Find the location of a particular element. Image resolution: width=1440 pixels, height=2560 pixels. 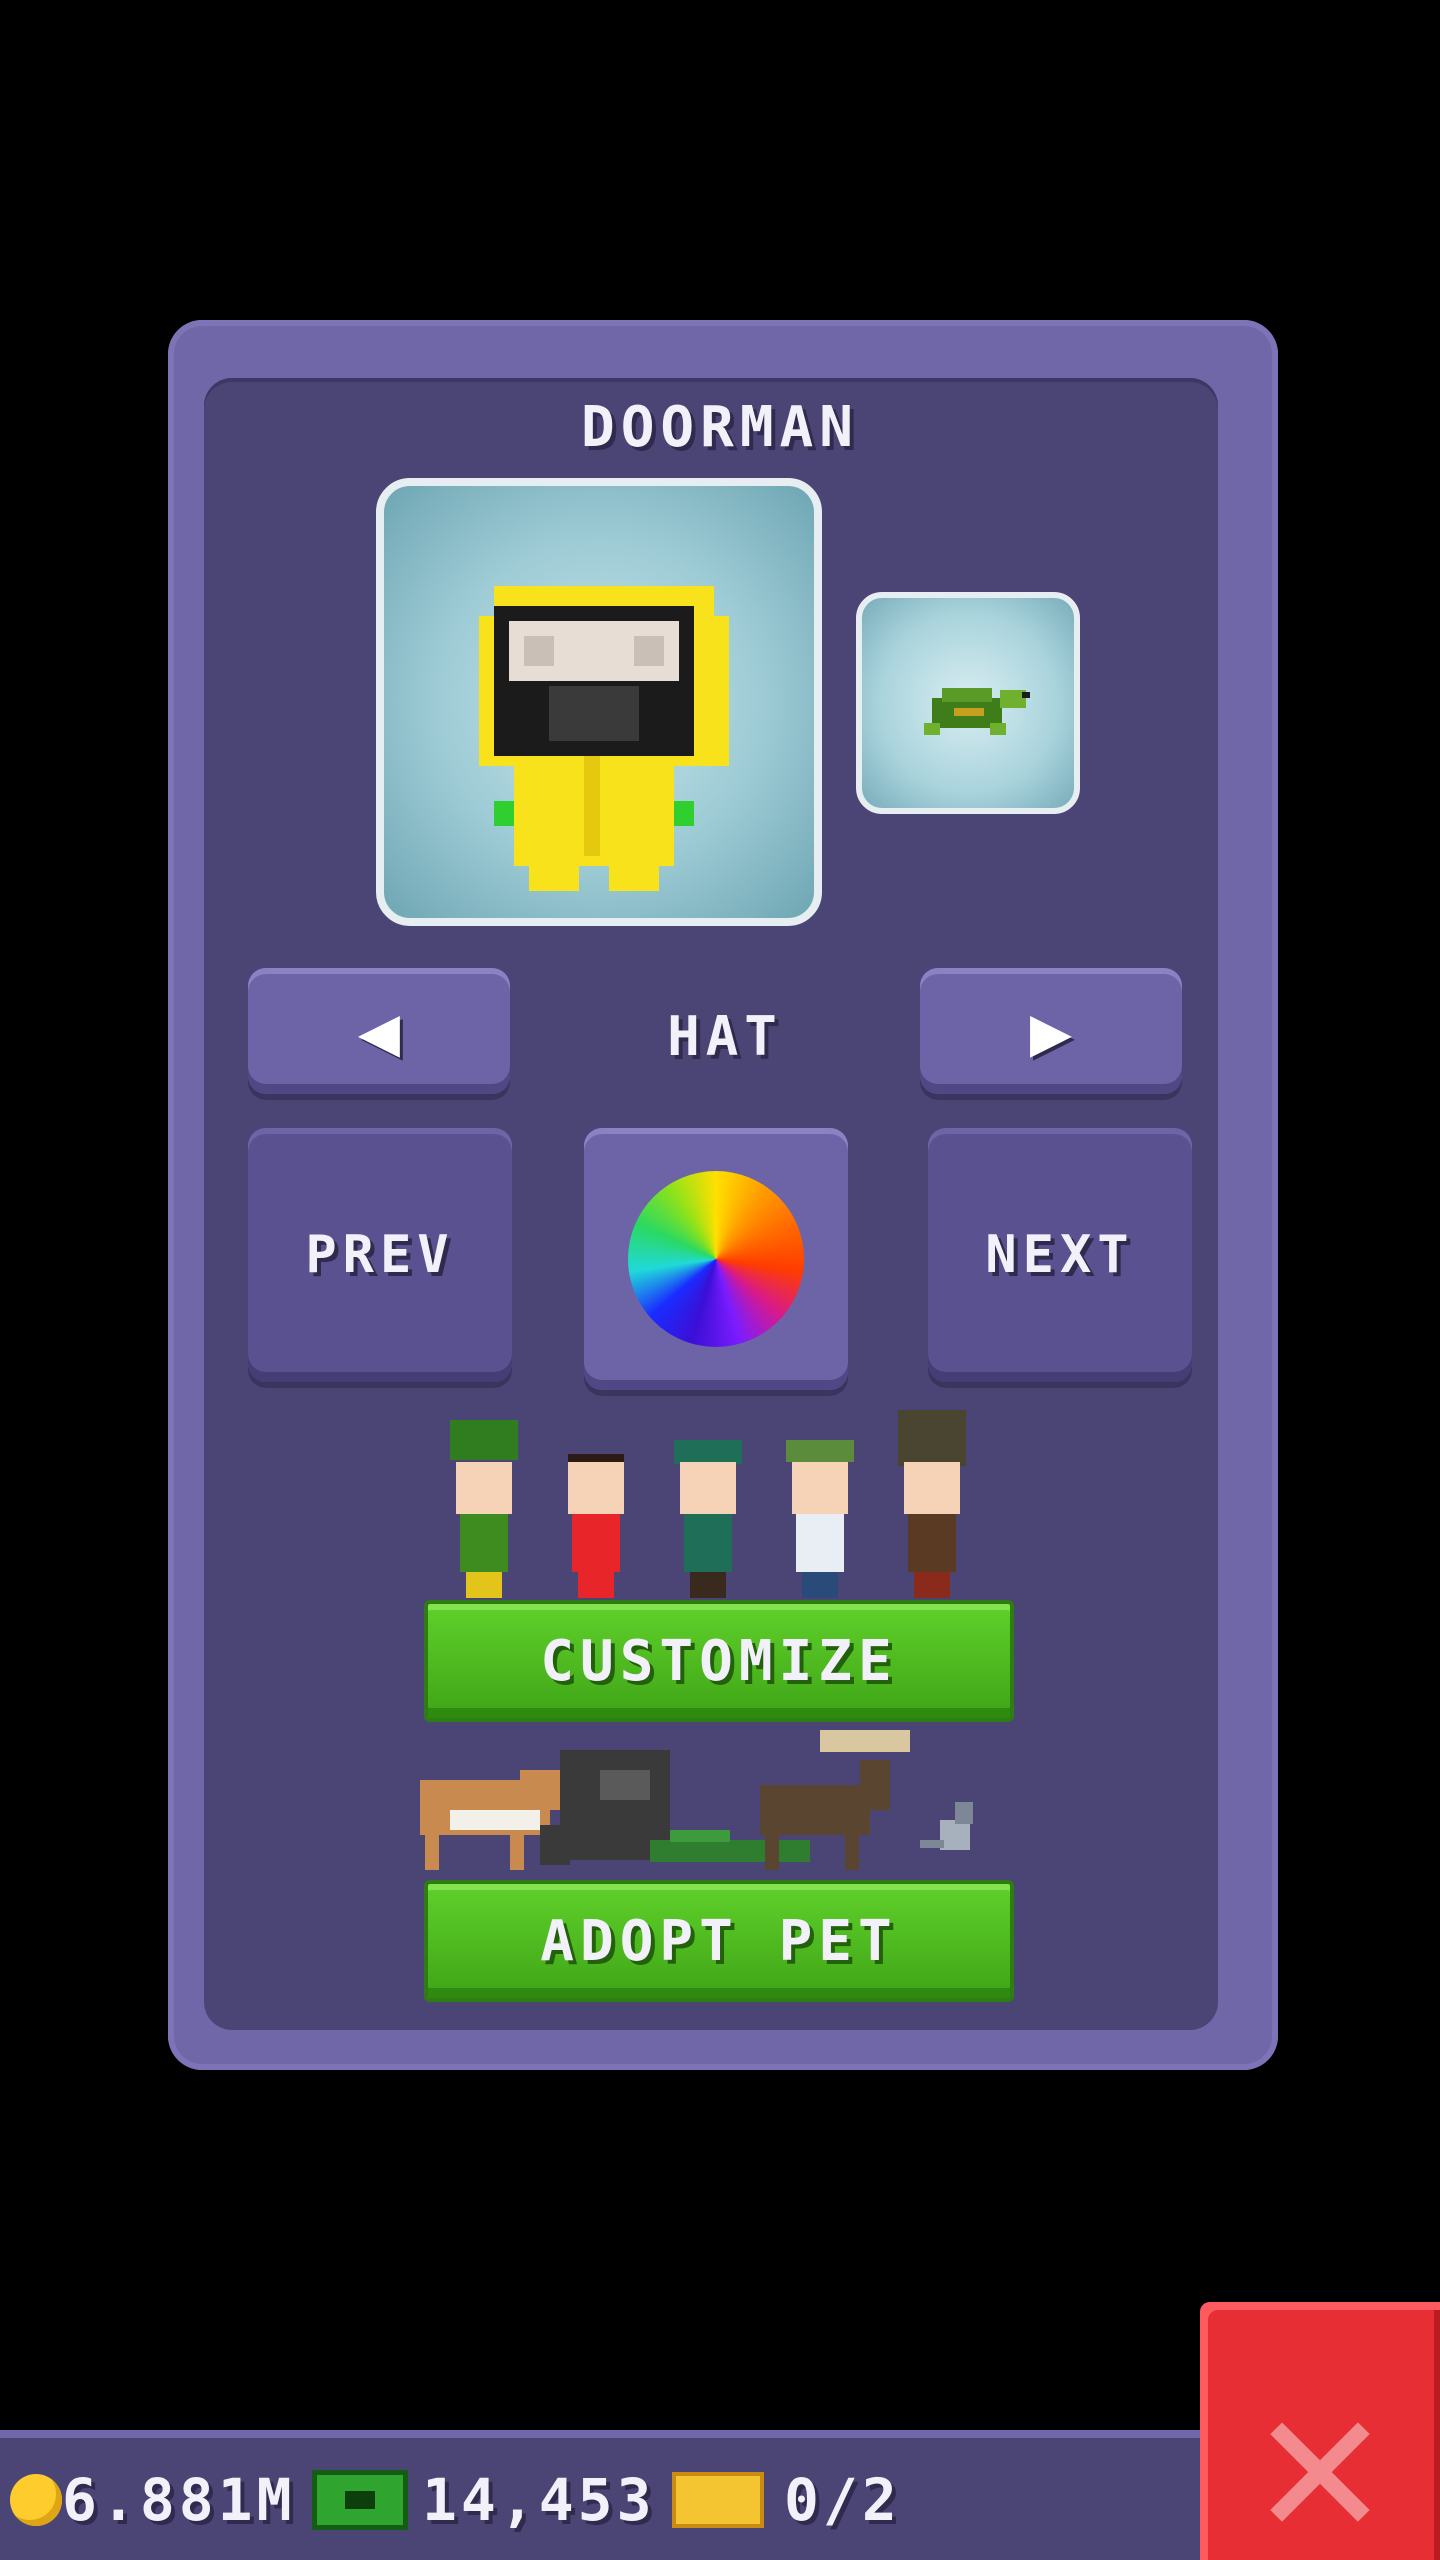

ticket-icon is located at coordinates (718, 2500).